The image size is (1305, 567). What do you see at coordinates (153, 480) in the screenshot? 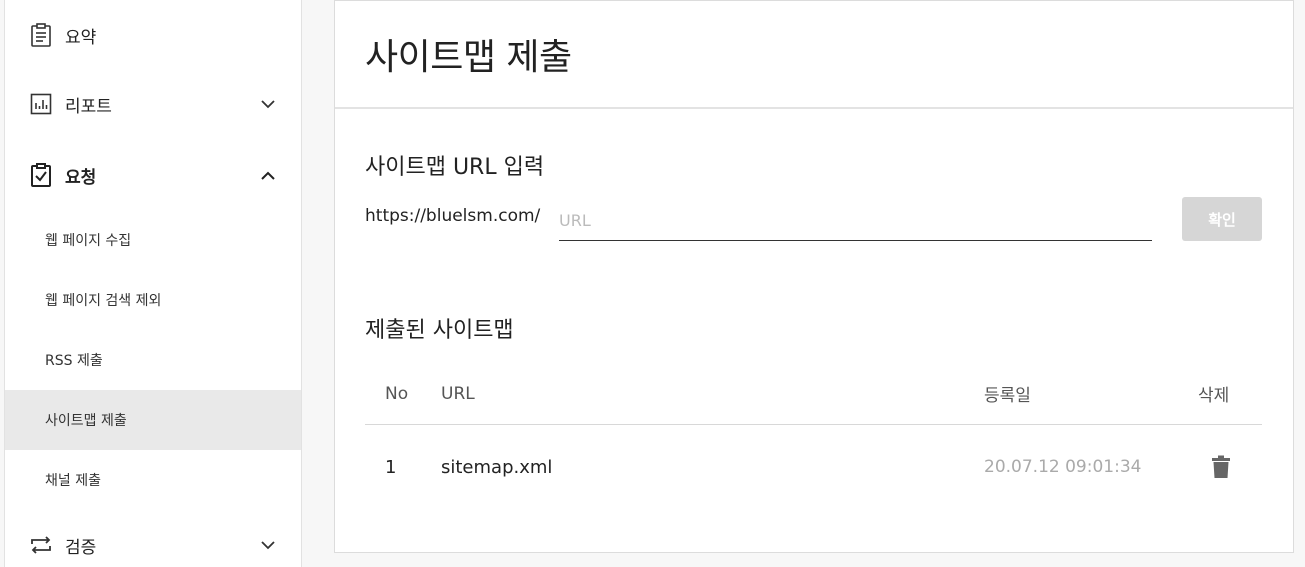
I see `sidebar-subitem-channel-submit: 채널 제출` at bounding box center [153, 480].